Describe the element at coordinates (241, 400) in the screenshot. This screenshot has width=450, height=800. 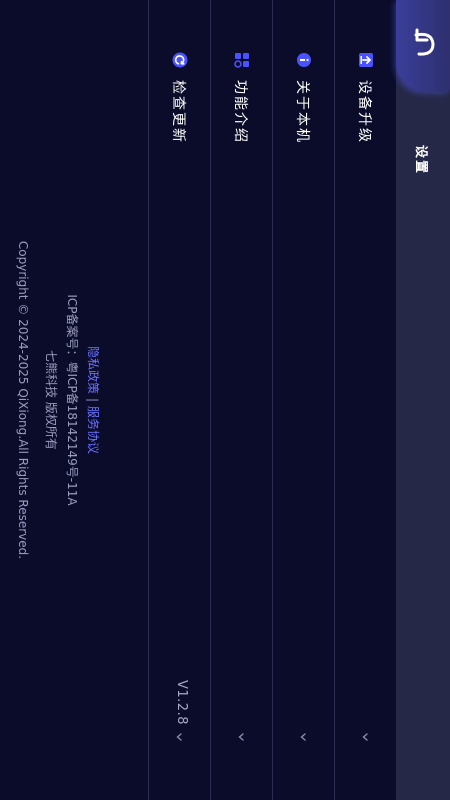
I see `menu-item-features: 功能介绍` at that location.